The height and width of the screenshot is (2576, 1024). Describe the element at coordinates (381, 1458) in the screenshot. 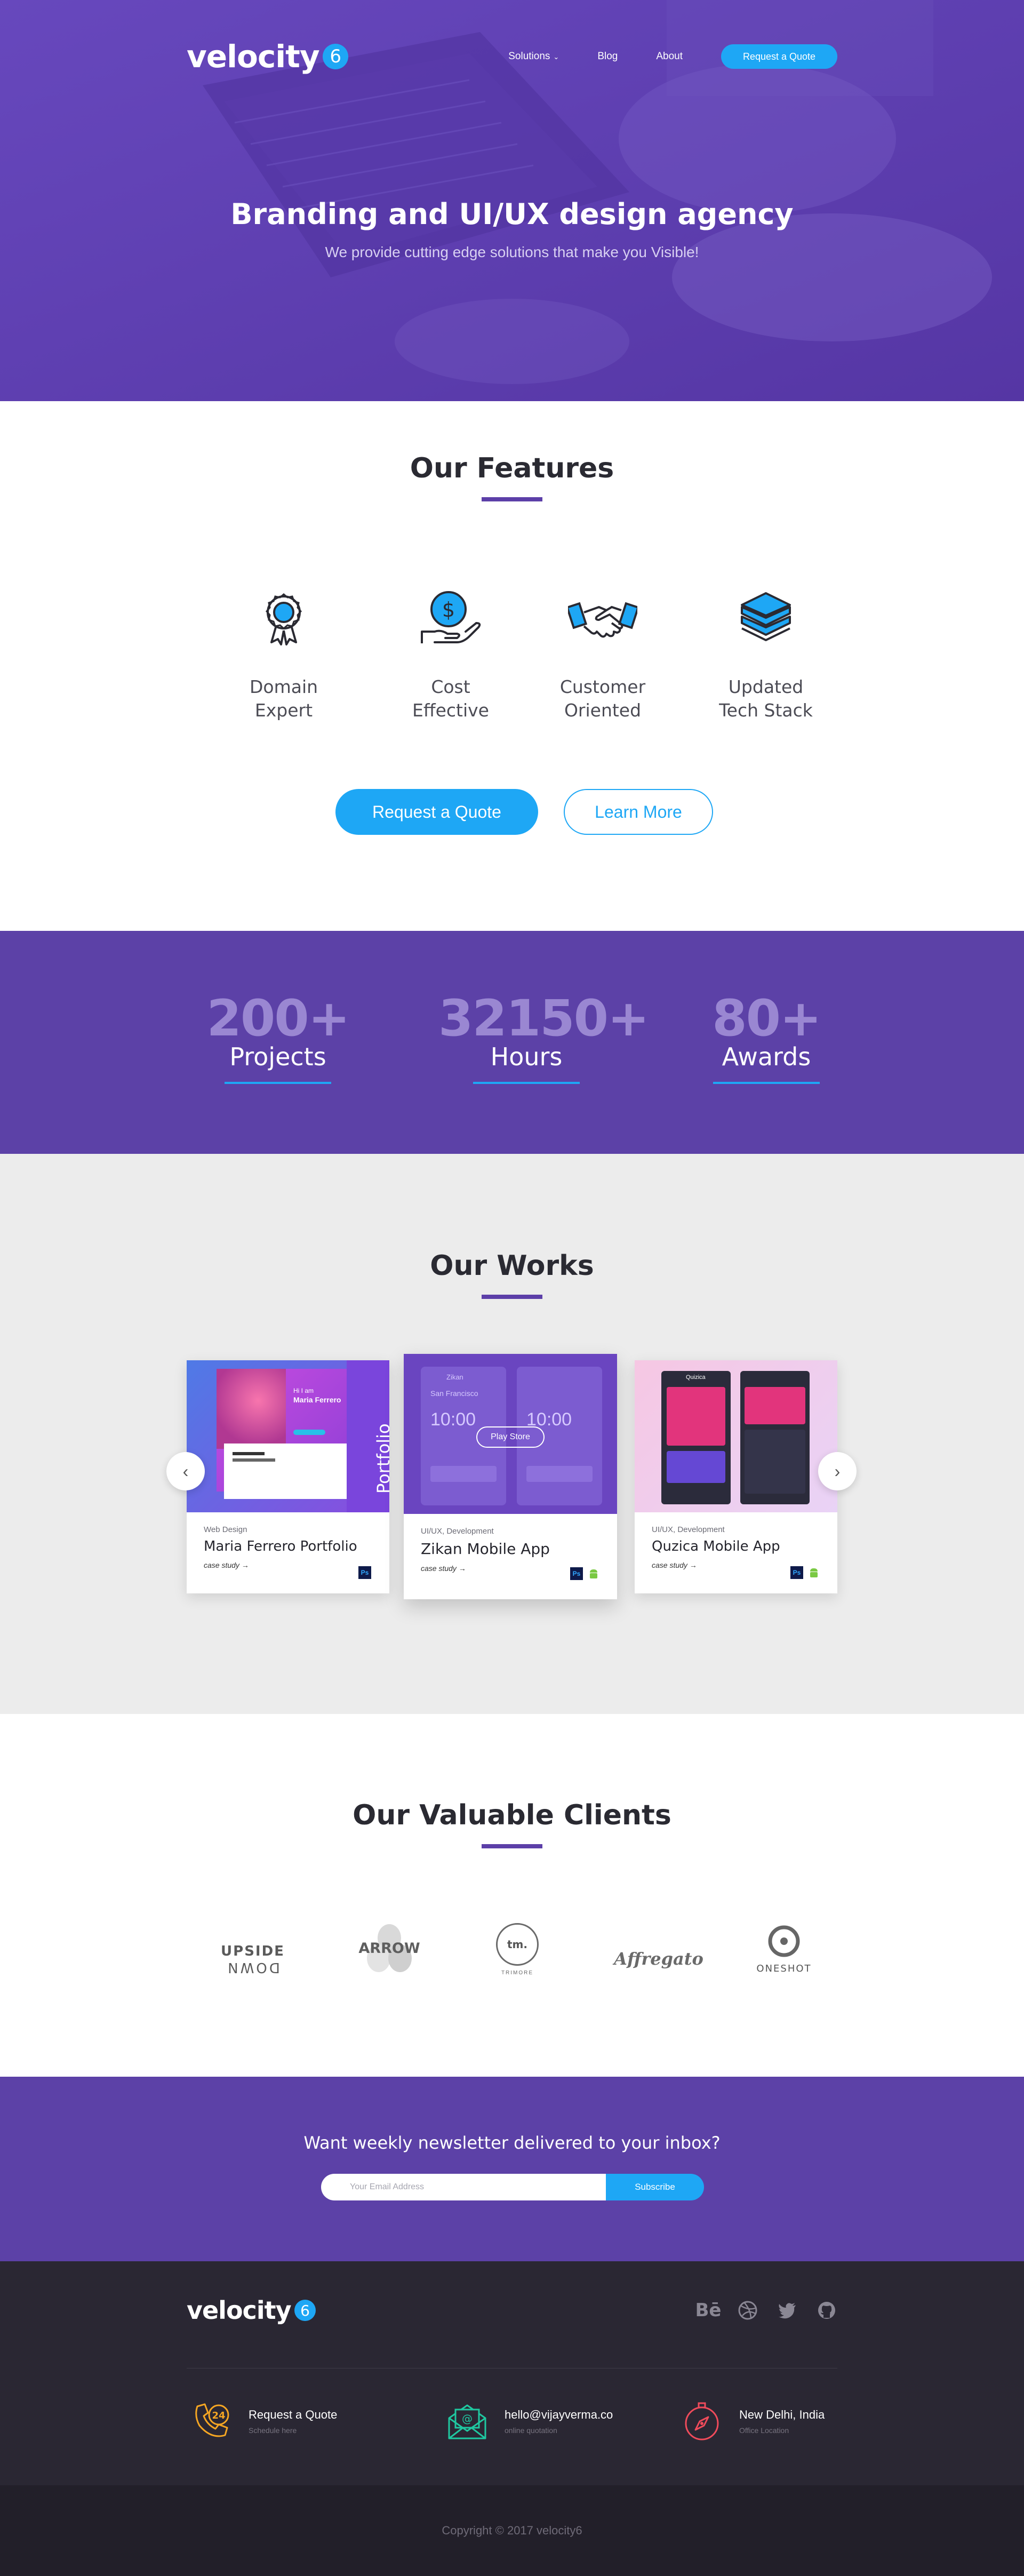

I see `portfolio-overlay-text: Portfolio` at that location.